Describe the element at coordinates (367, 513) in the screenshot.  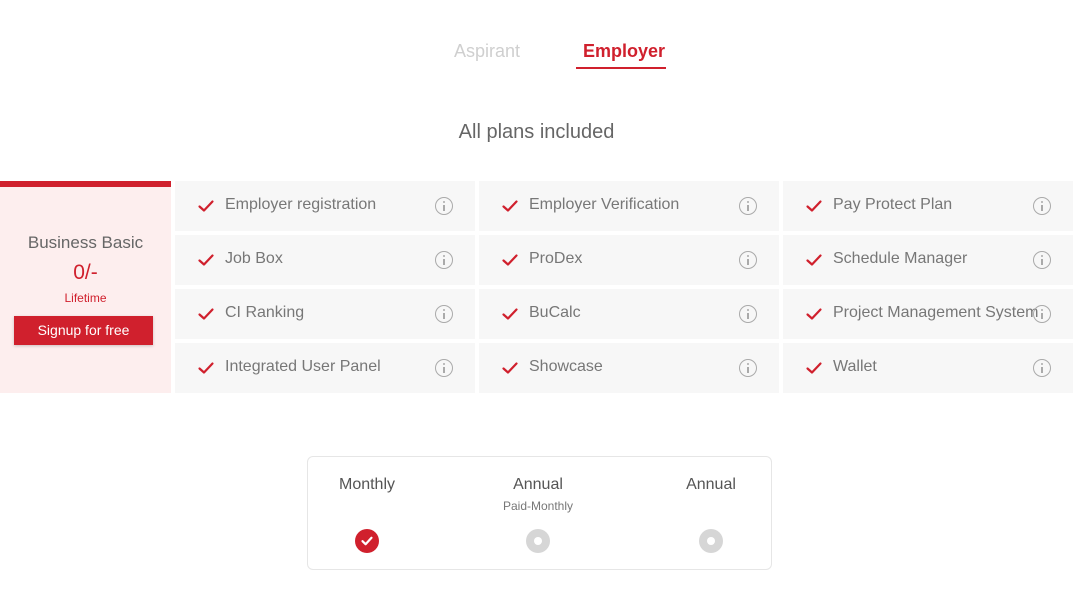
I see `billing-option-monthly: Monthly` at that location.